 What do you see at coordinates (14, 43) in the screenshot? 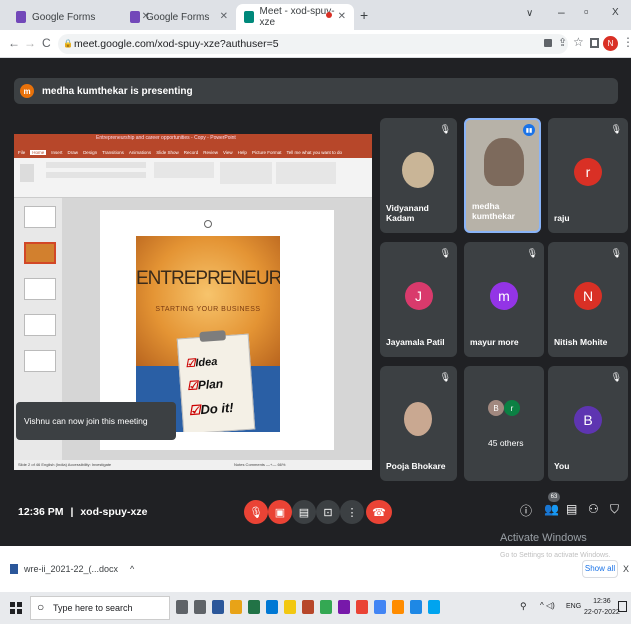
I see `back-icon: ←` at bounding box center [14, 43].